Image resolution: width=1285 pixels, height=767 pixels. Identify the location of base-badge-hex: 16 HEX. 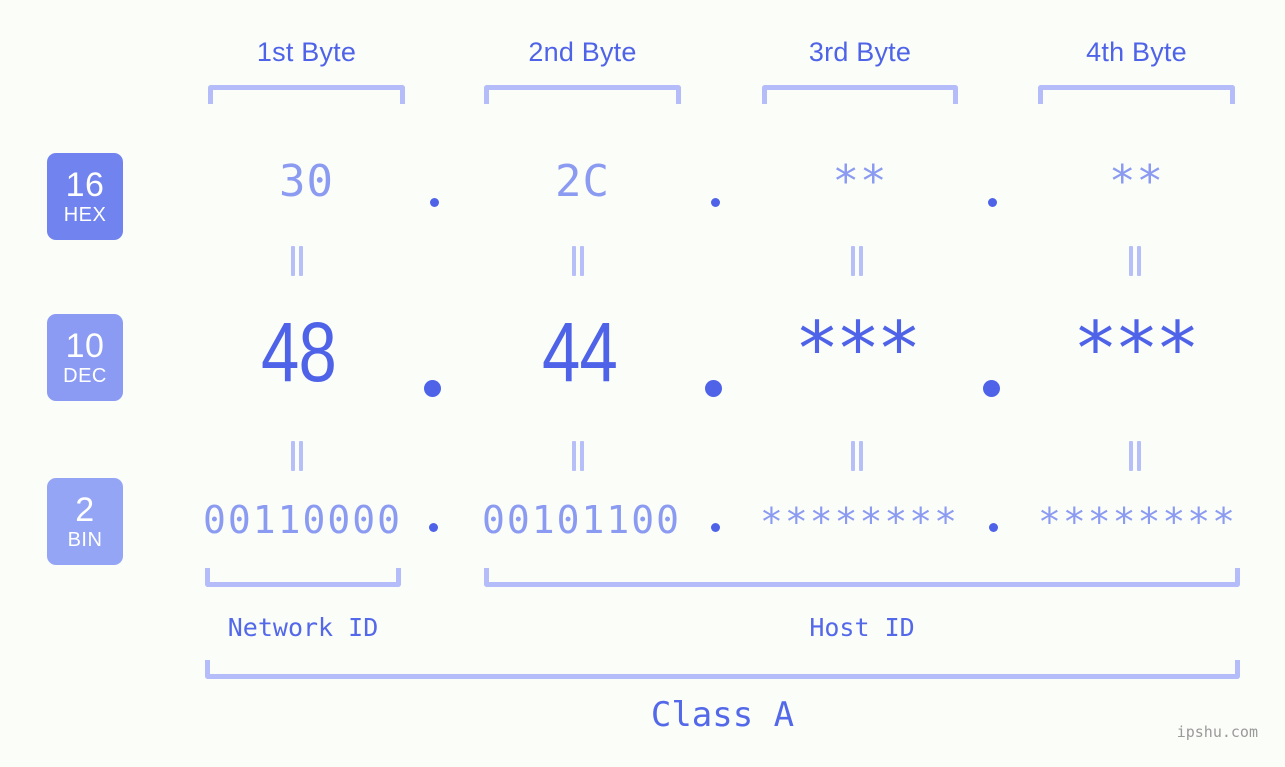
(85, 196).